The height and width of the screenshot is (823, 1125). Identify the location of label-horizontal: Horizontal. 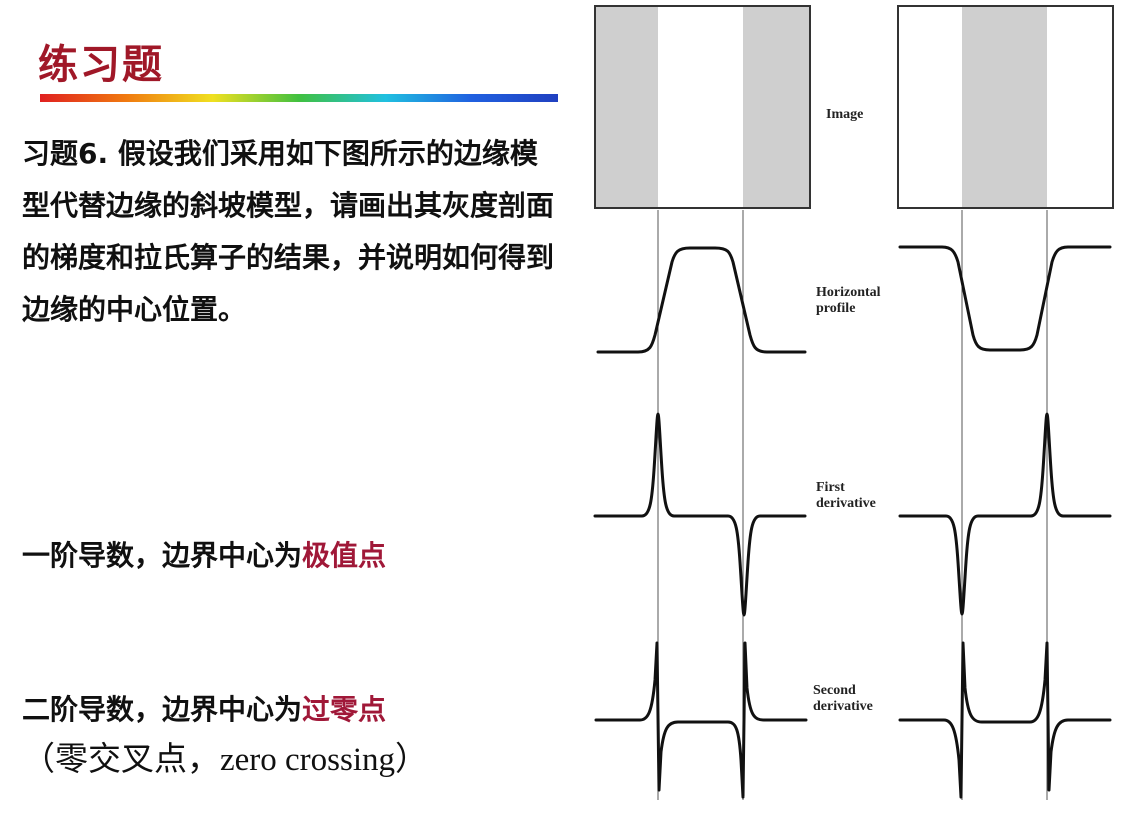
(848, 292).